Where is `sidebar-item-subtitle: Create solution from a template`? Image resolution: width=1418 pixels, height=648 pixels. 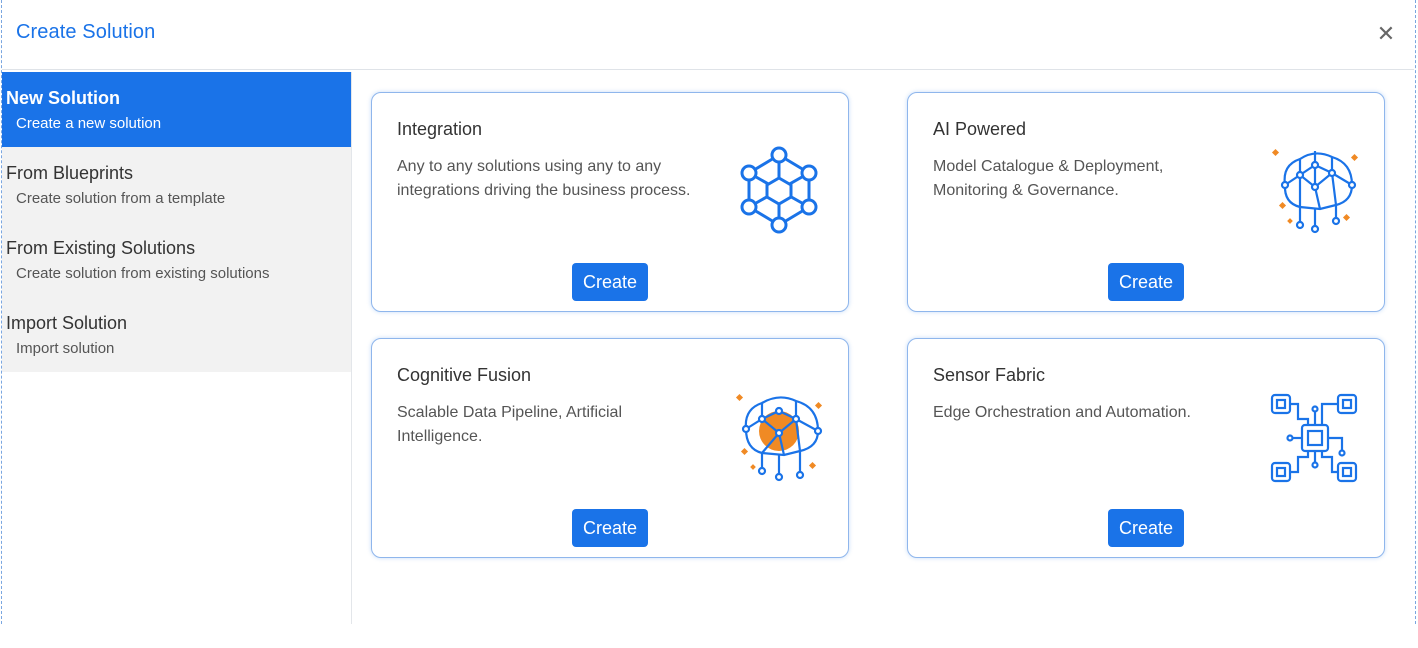
sidebar-item-subtitle: Create solution from a template is located at coordinates (121, 198).